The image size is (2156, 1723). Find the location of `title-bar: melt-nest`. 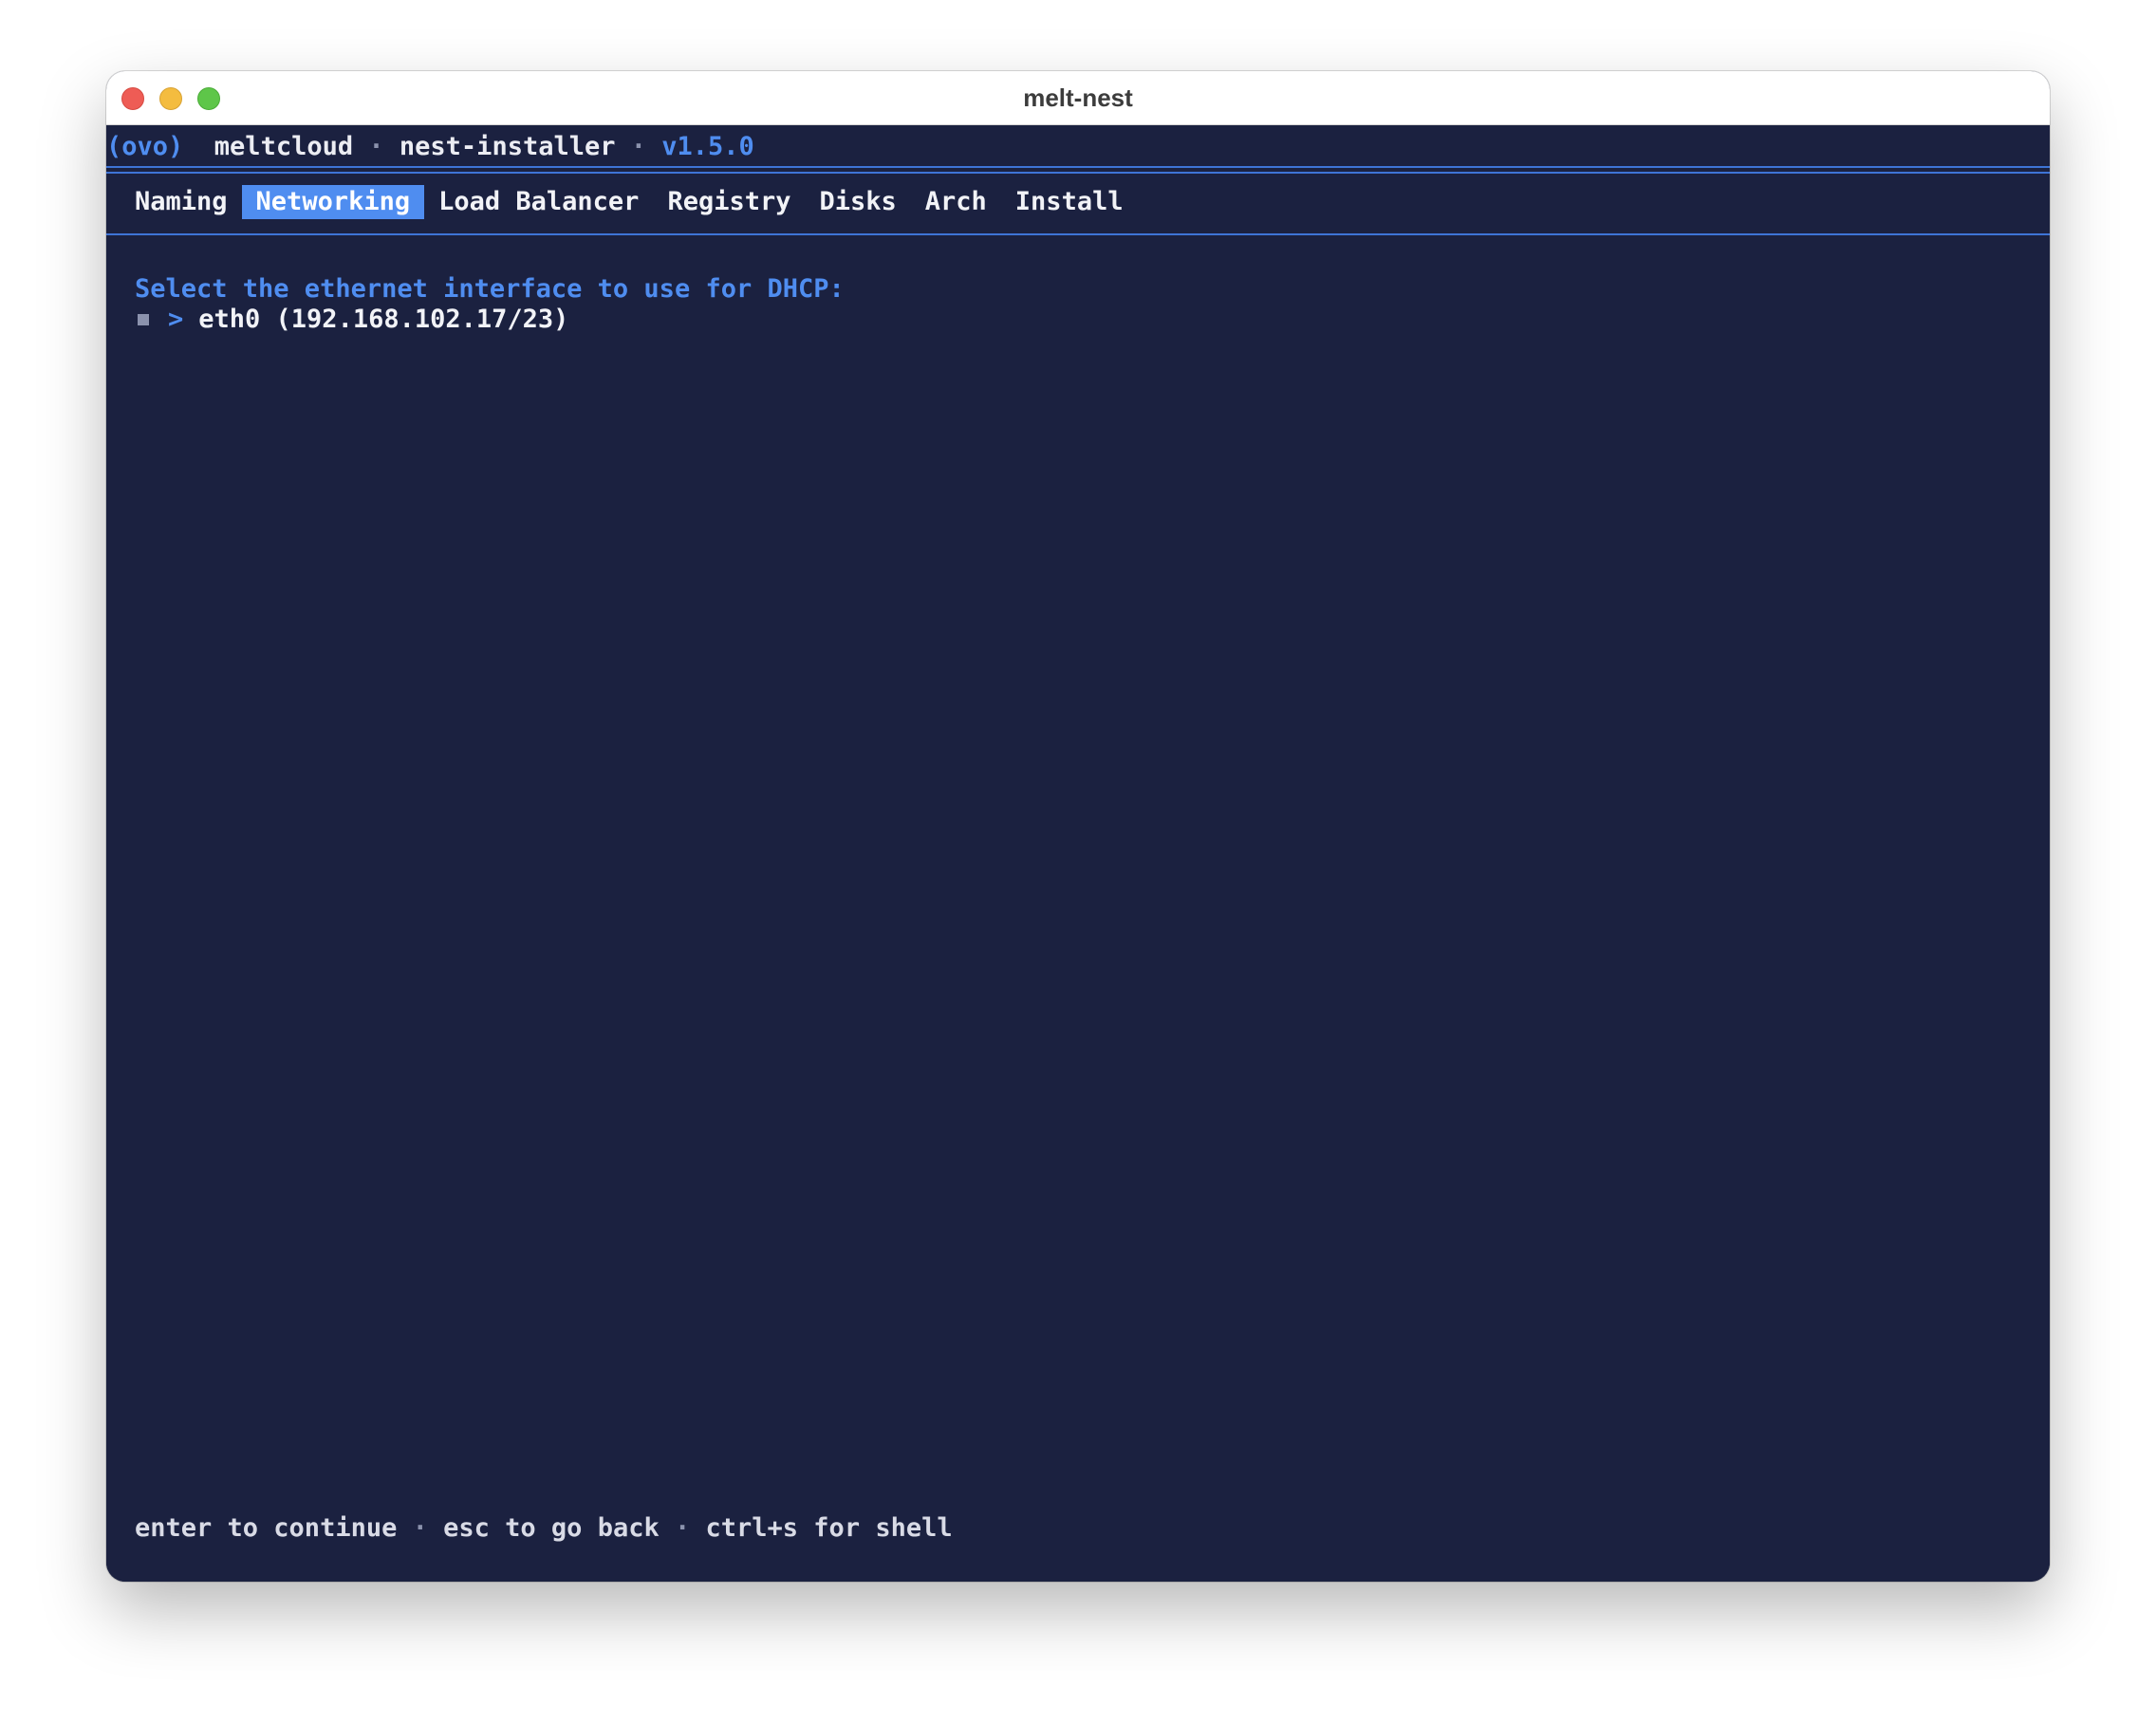

title-bar: melt-nest is located at coordinates (1078, 98).